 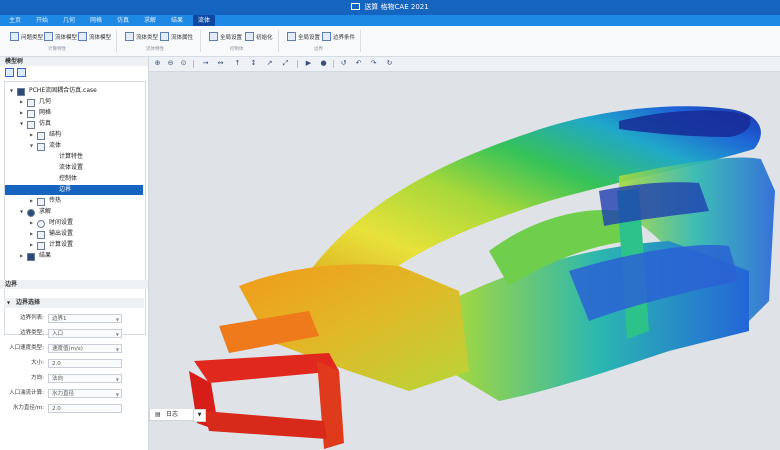 I want to click on log-dropdown-icon: ▼, so click(x=199, y=415).